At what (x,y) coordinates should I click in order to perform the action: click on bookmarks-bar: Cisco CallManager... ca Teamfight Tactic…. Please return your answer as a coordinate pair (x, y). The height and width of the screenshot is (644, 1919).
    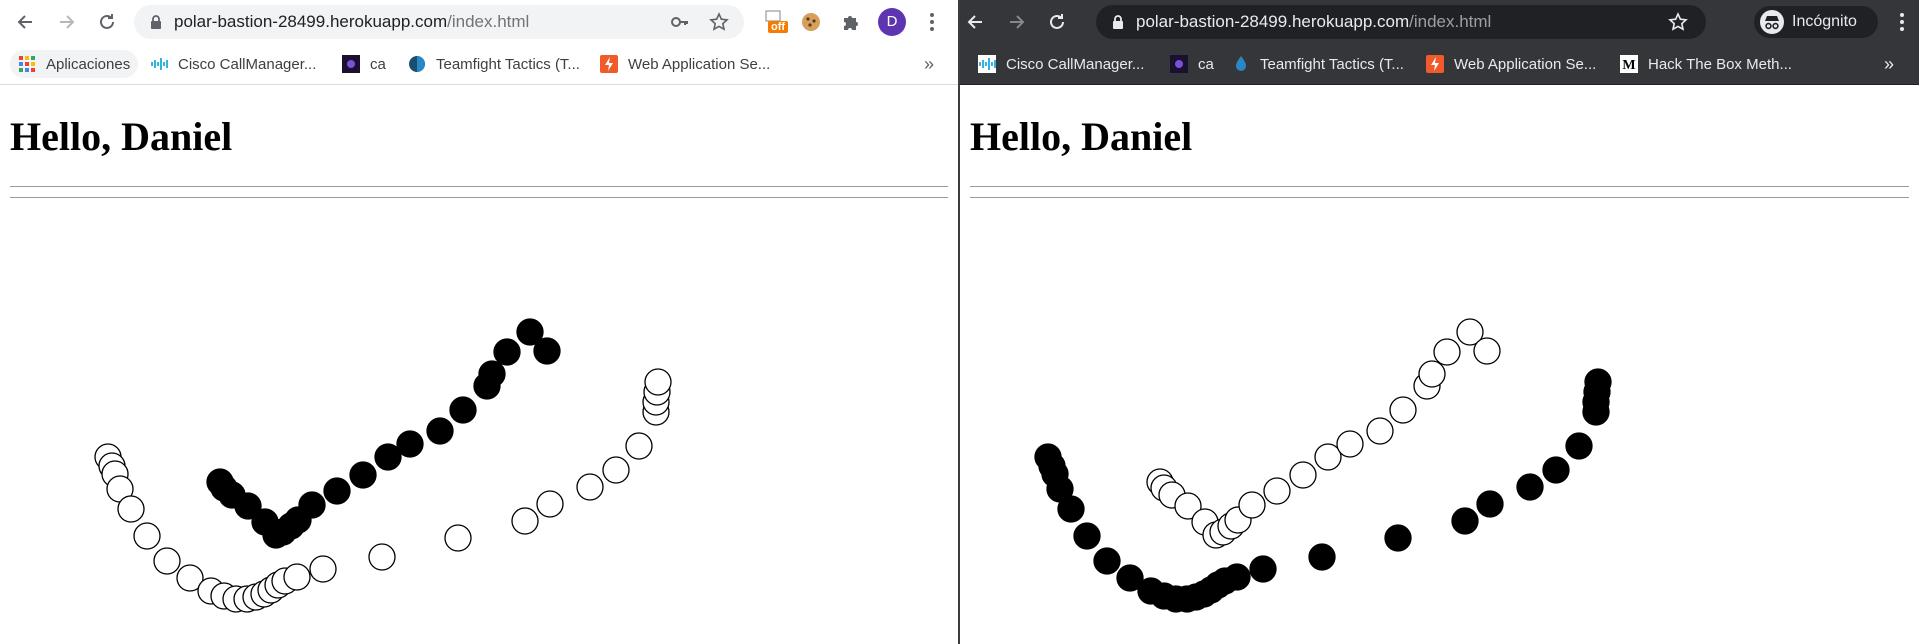
    Looking at the image, I should click on (1439, 64).